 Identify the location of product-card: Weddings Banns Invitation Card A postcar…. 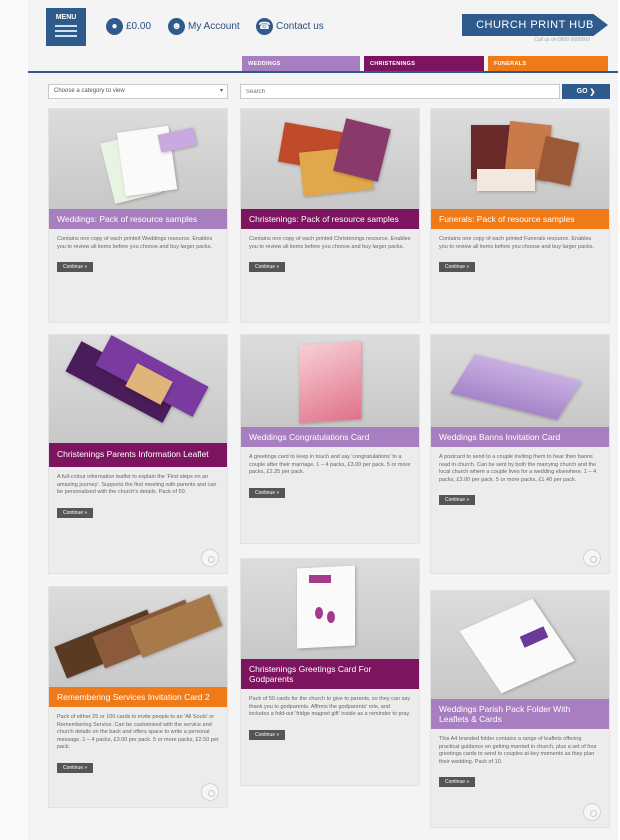
(520, 454).